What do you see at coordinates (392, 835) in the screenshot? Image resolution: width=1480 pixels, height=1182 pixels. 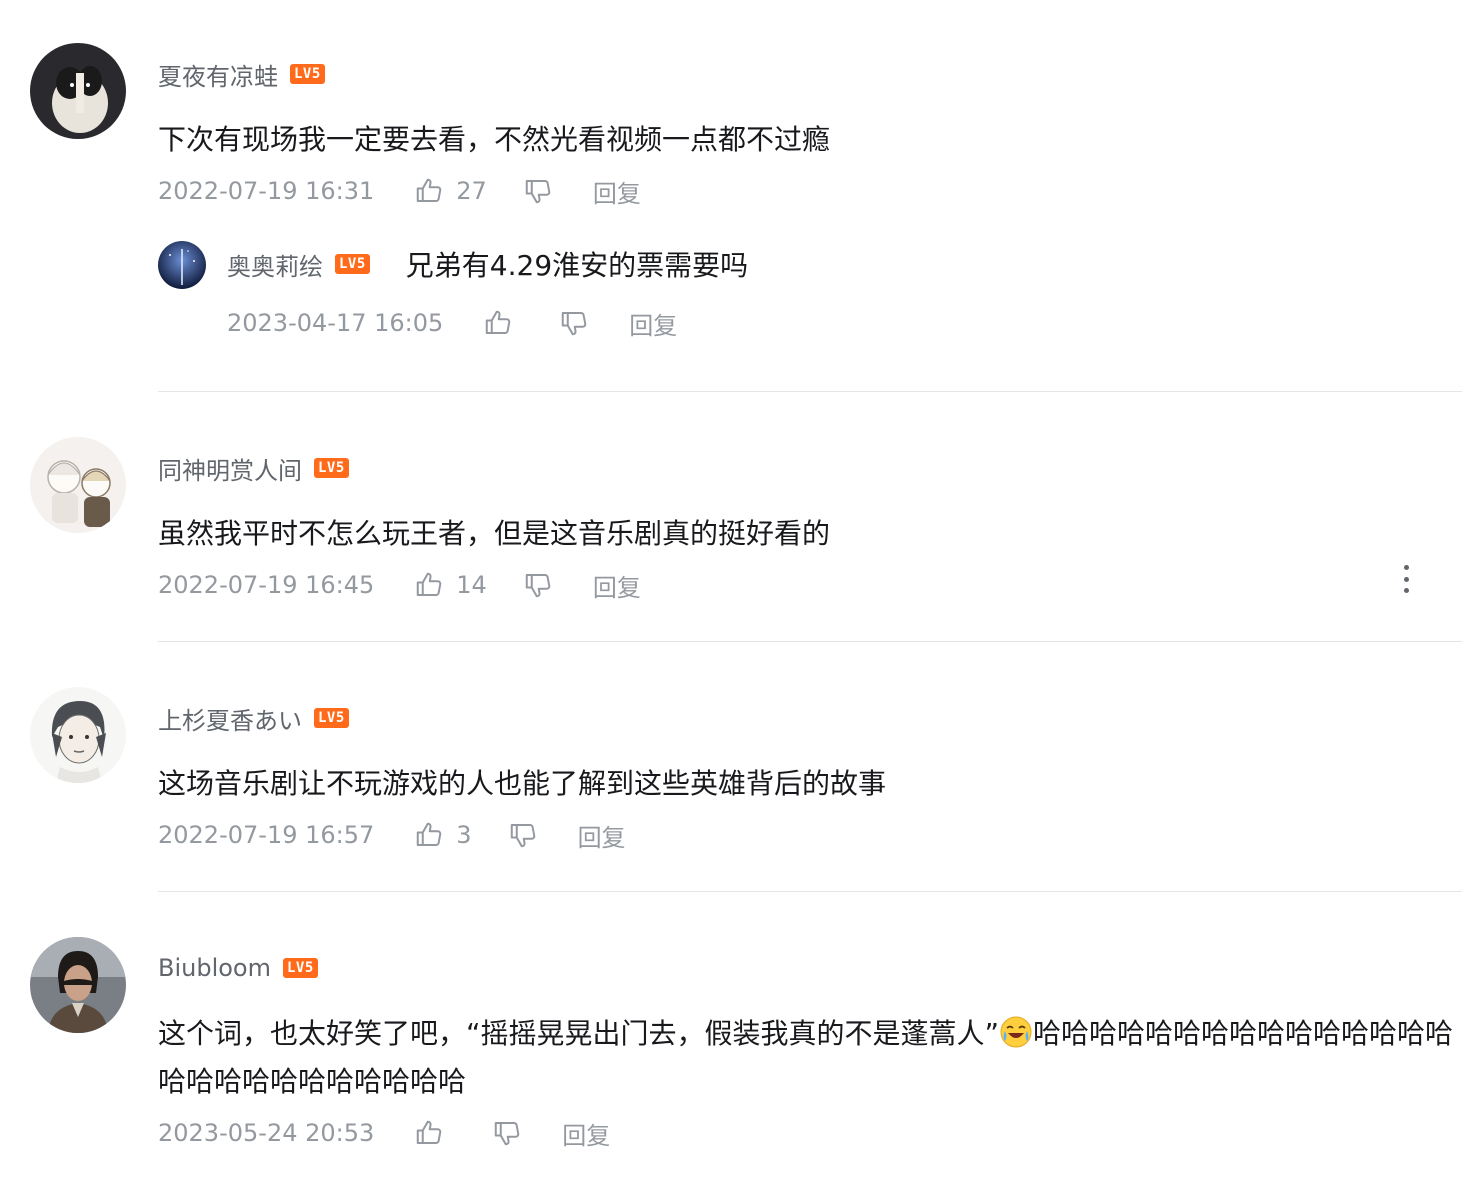 I see `comment-info: 2022-07-19 16:57 3 回复` at bounding box center [392, 835].